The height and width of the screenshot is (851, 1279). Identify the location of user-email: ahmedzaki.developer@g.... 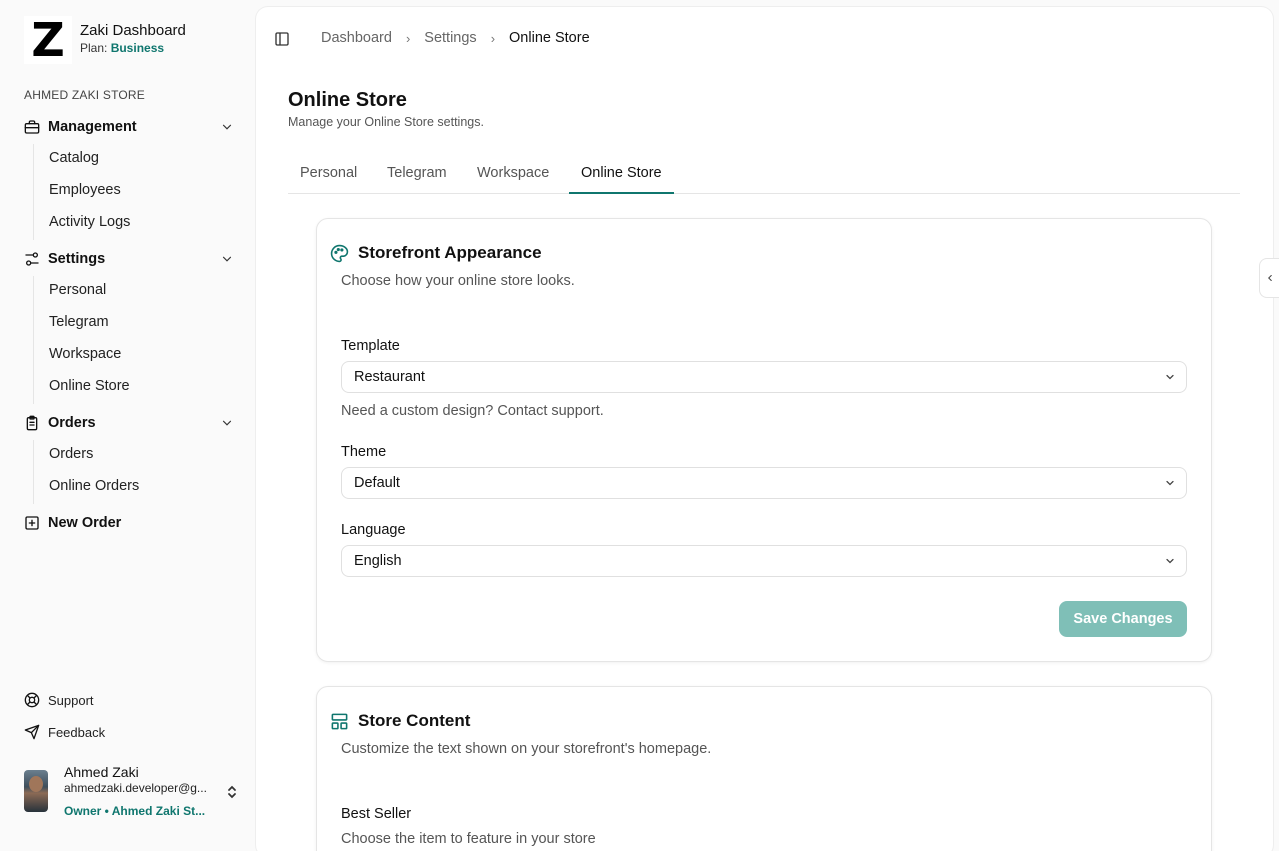
(135, 788).